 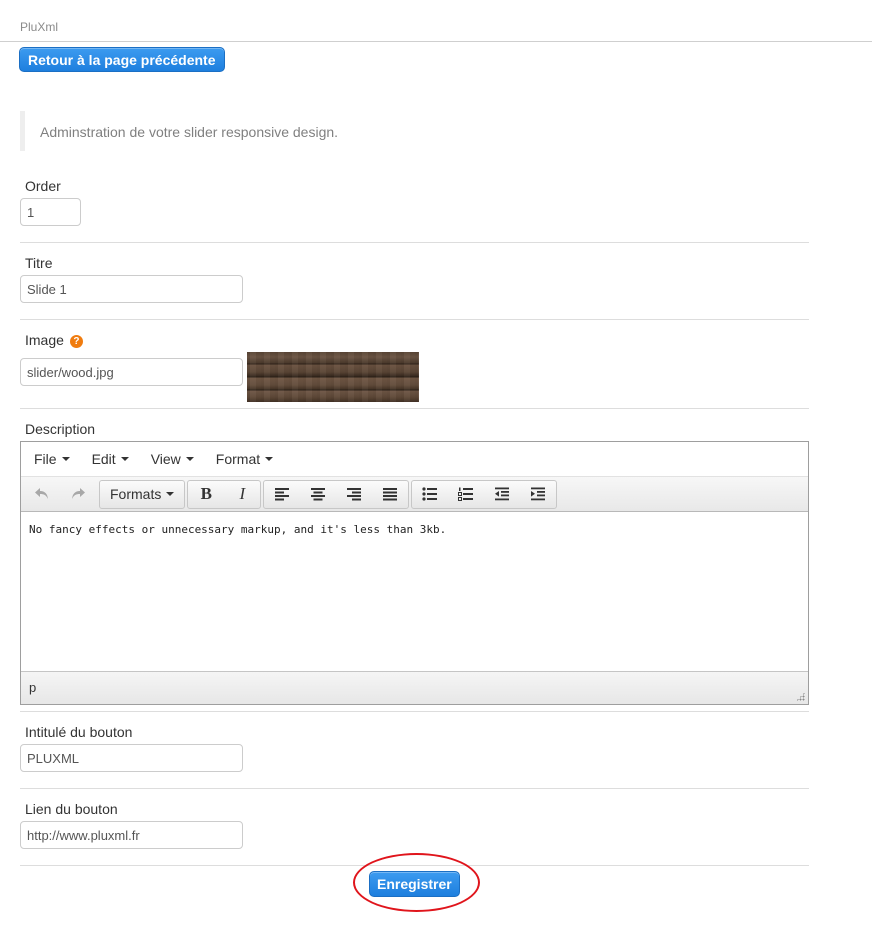 I want to click on menu-format: Format, so click(x=244, y=459).